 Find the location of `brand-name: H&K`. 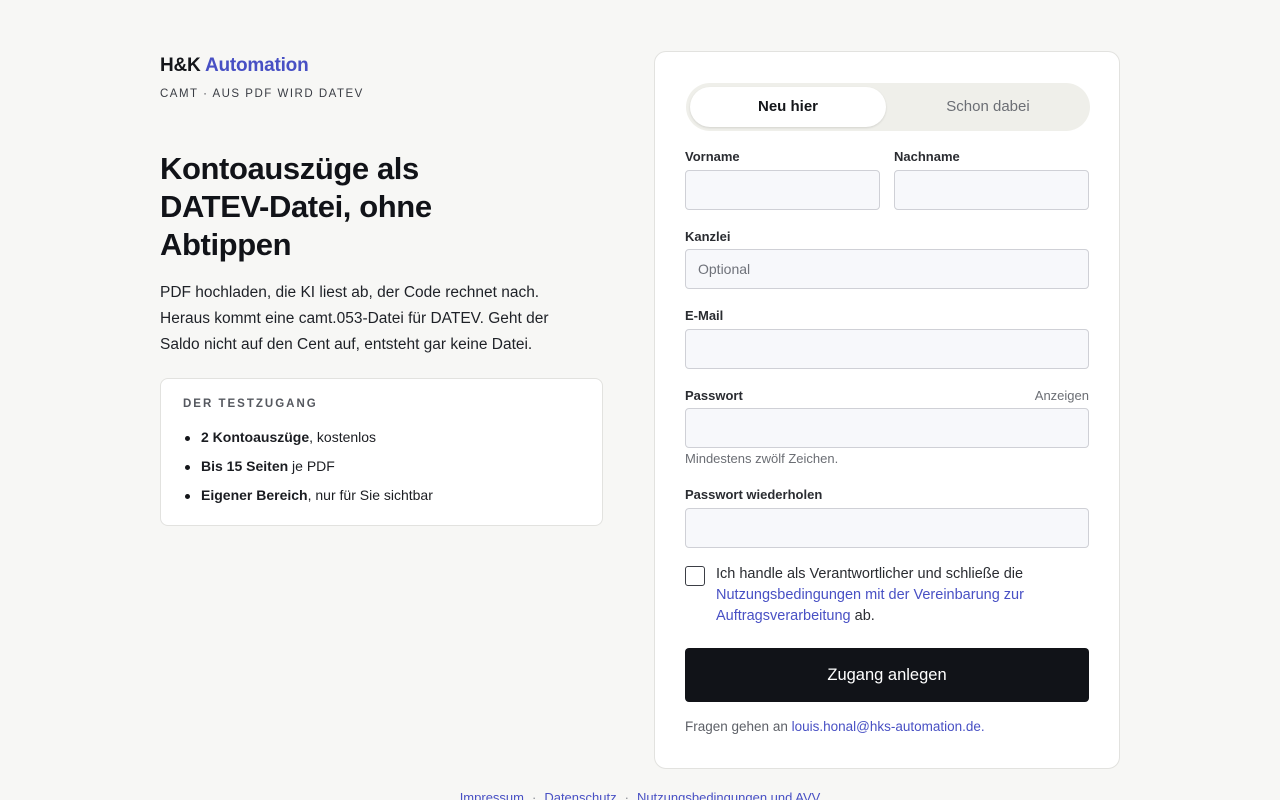

brand-name: H&K is located at coordinates (180, 65).